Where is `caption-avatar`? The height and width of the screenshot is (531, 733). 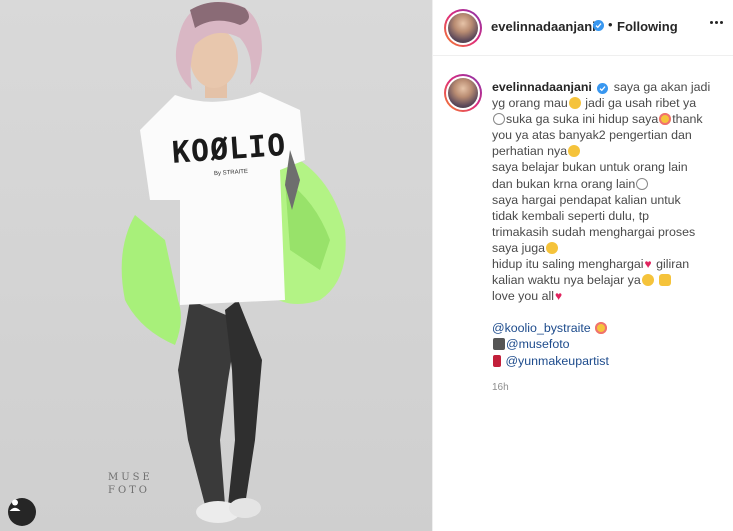 caption-avatar is located at coordinates (463, 93).